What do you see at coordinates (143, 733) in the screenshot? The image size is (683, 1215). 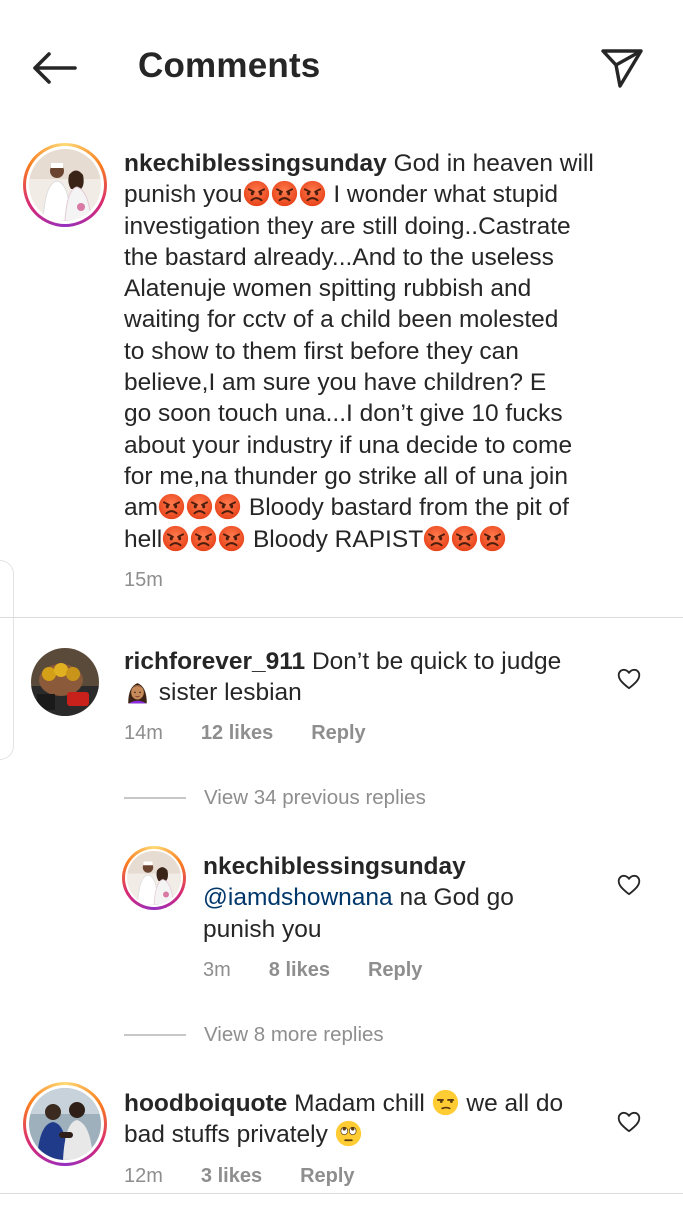 I see `comment-time: 14m` at bounding box center [143, 733].